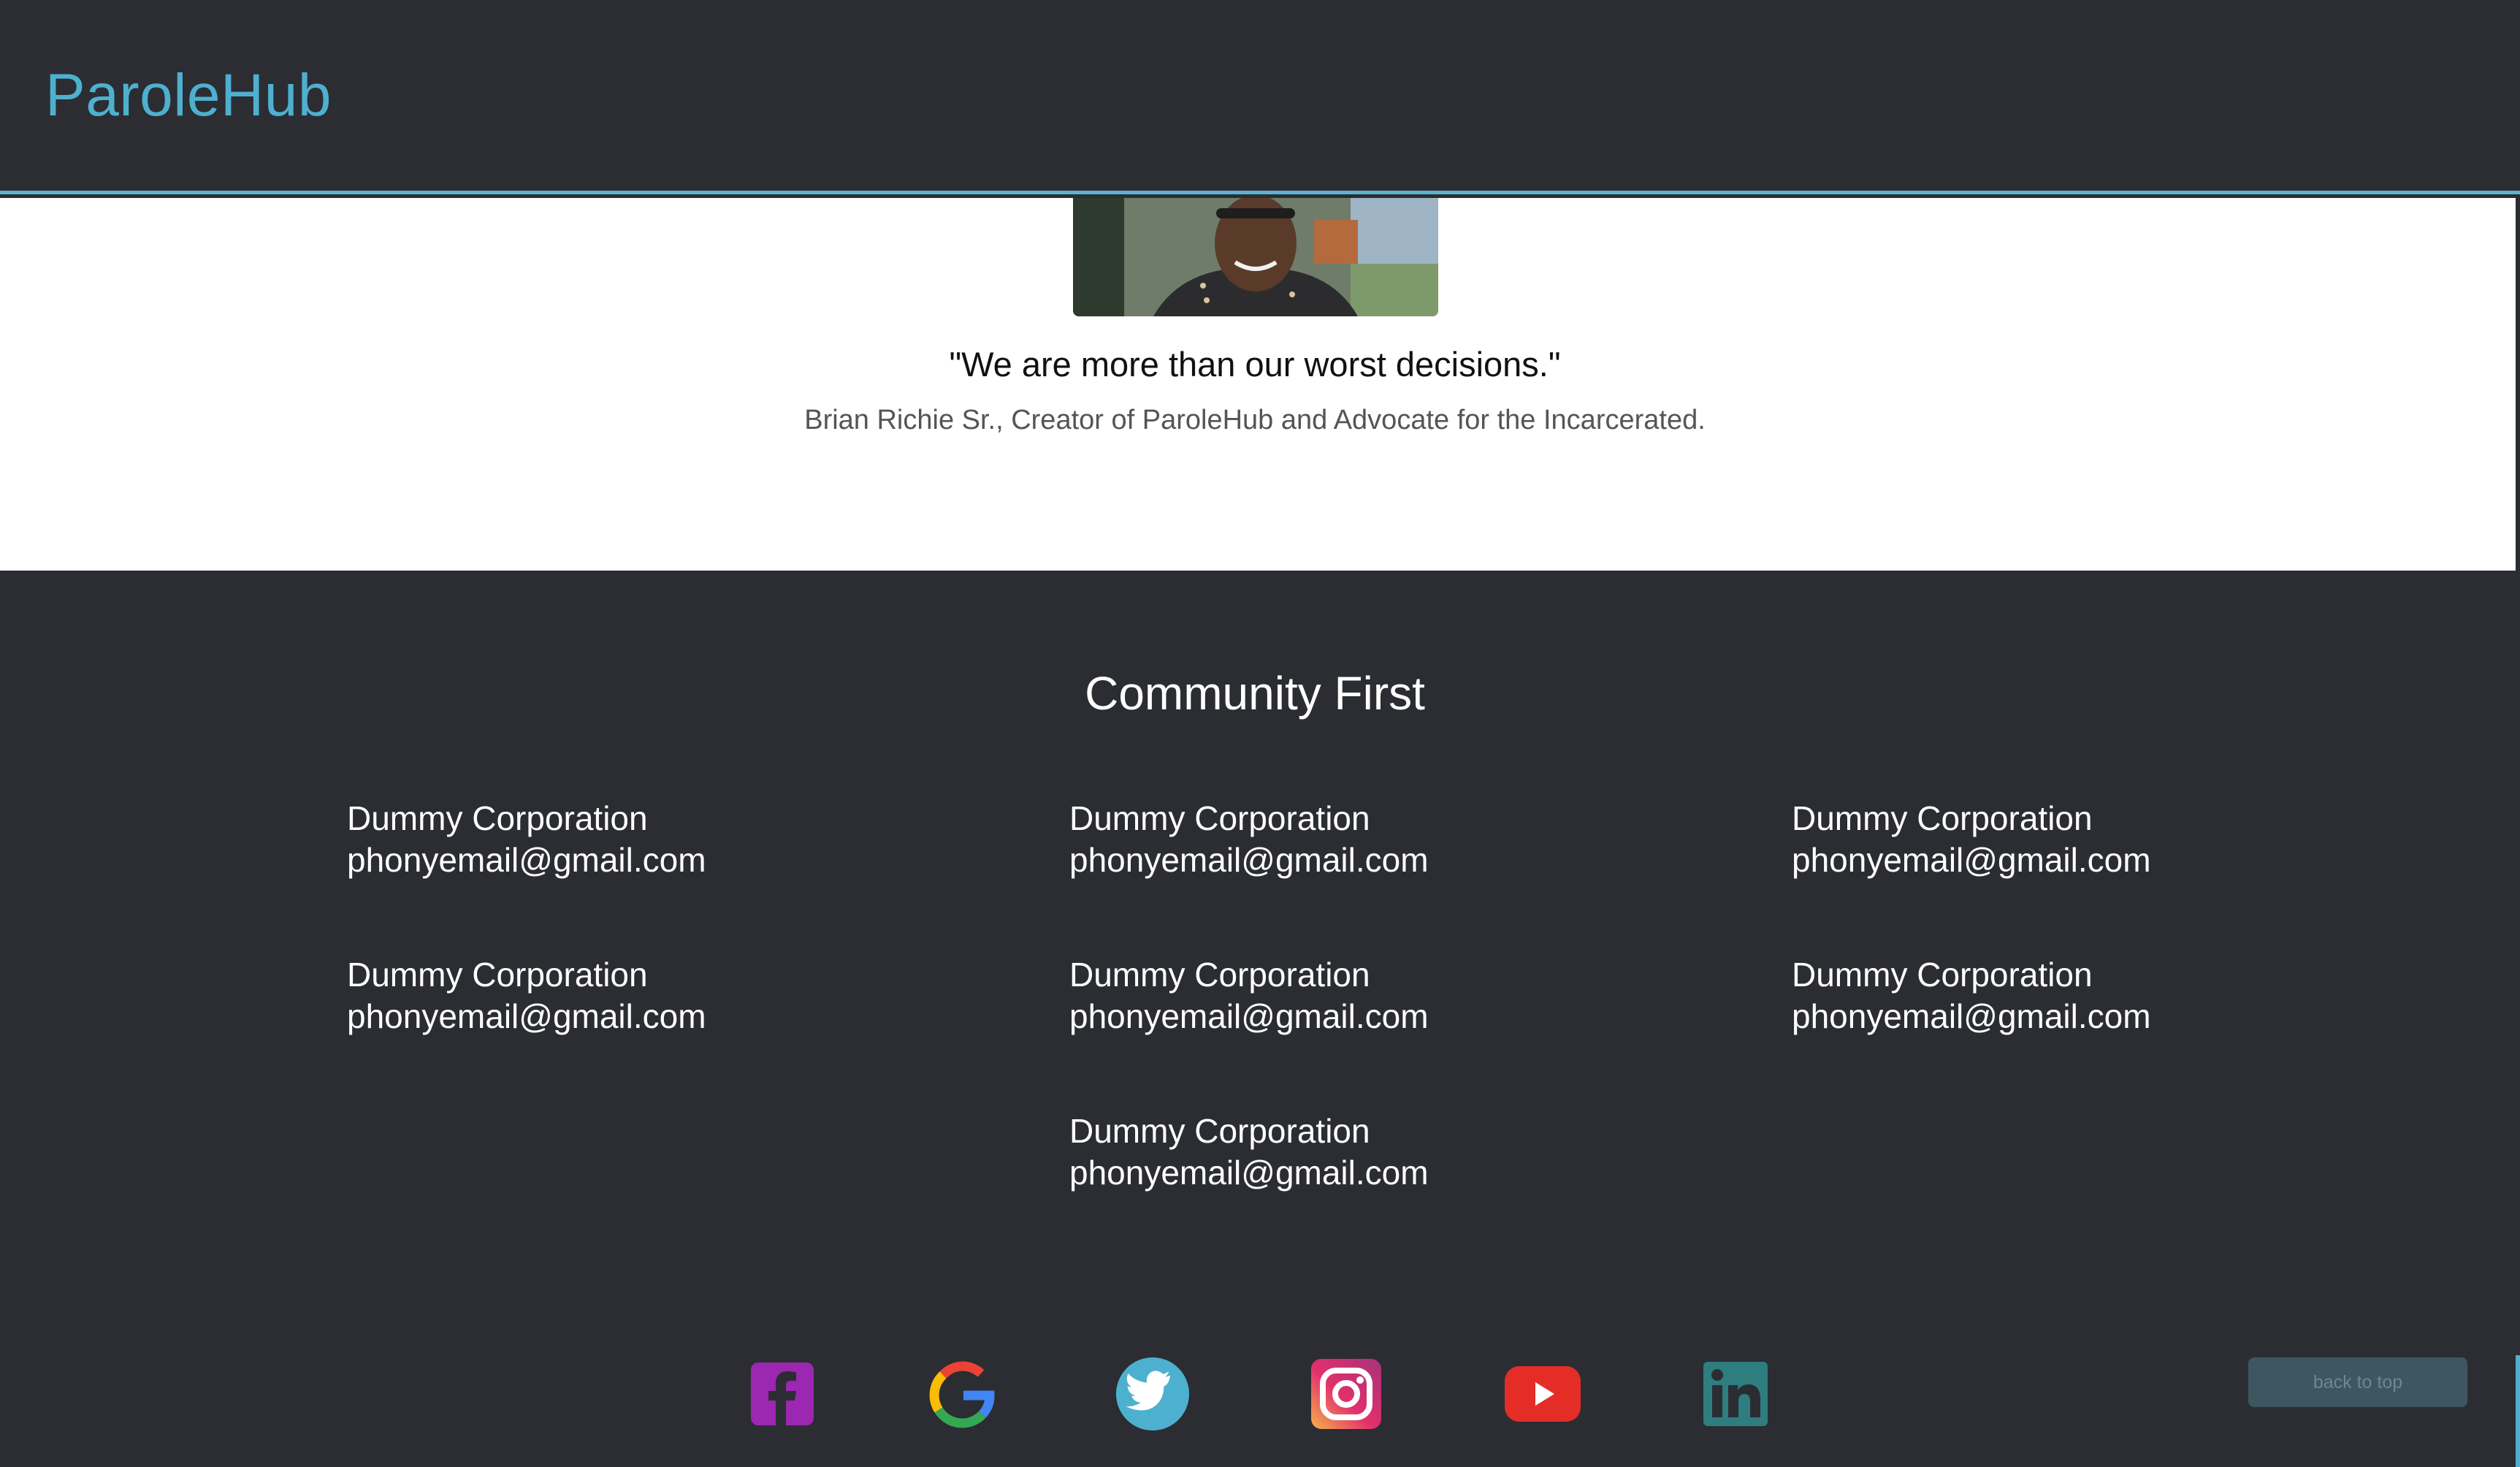 This screenshot has height=1467, width=2520. I want to click on founder-photo, so click(1255, 257).